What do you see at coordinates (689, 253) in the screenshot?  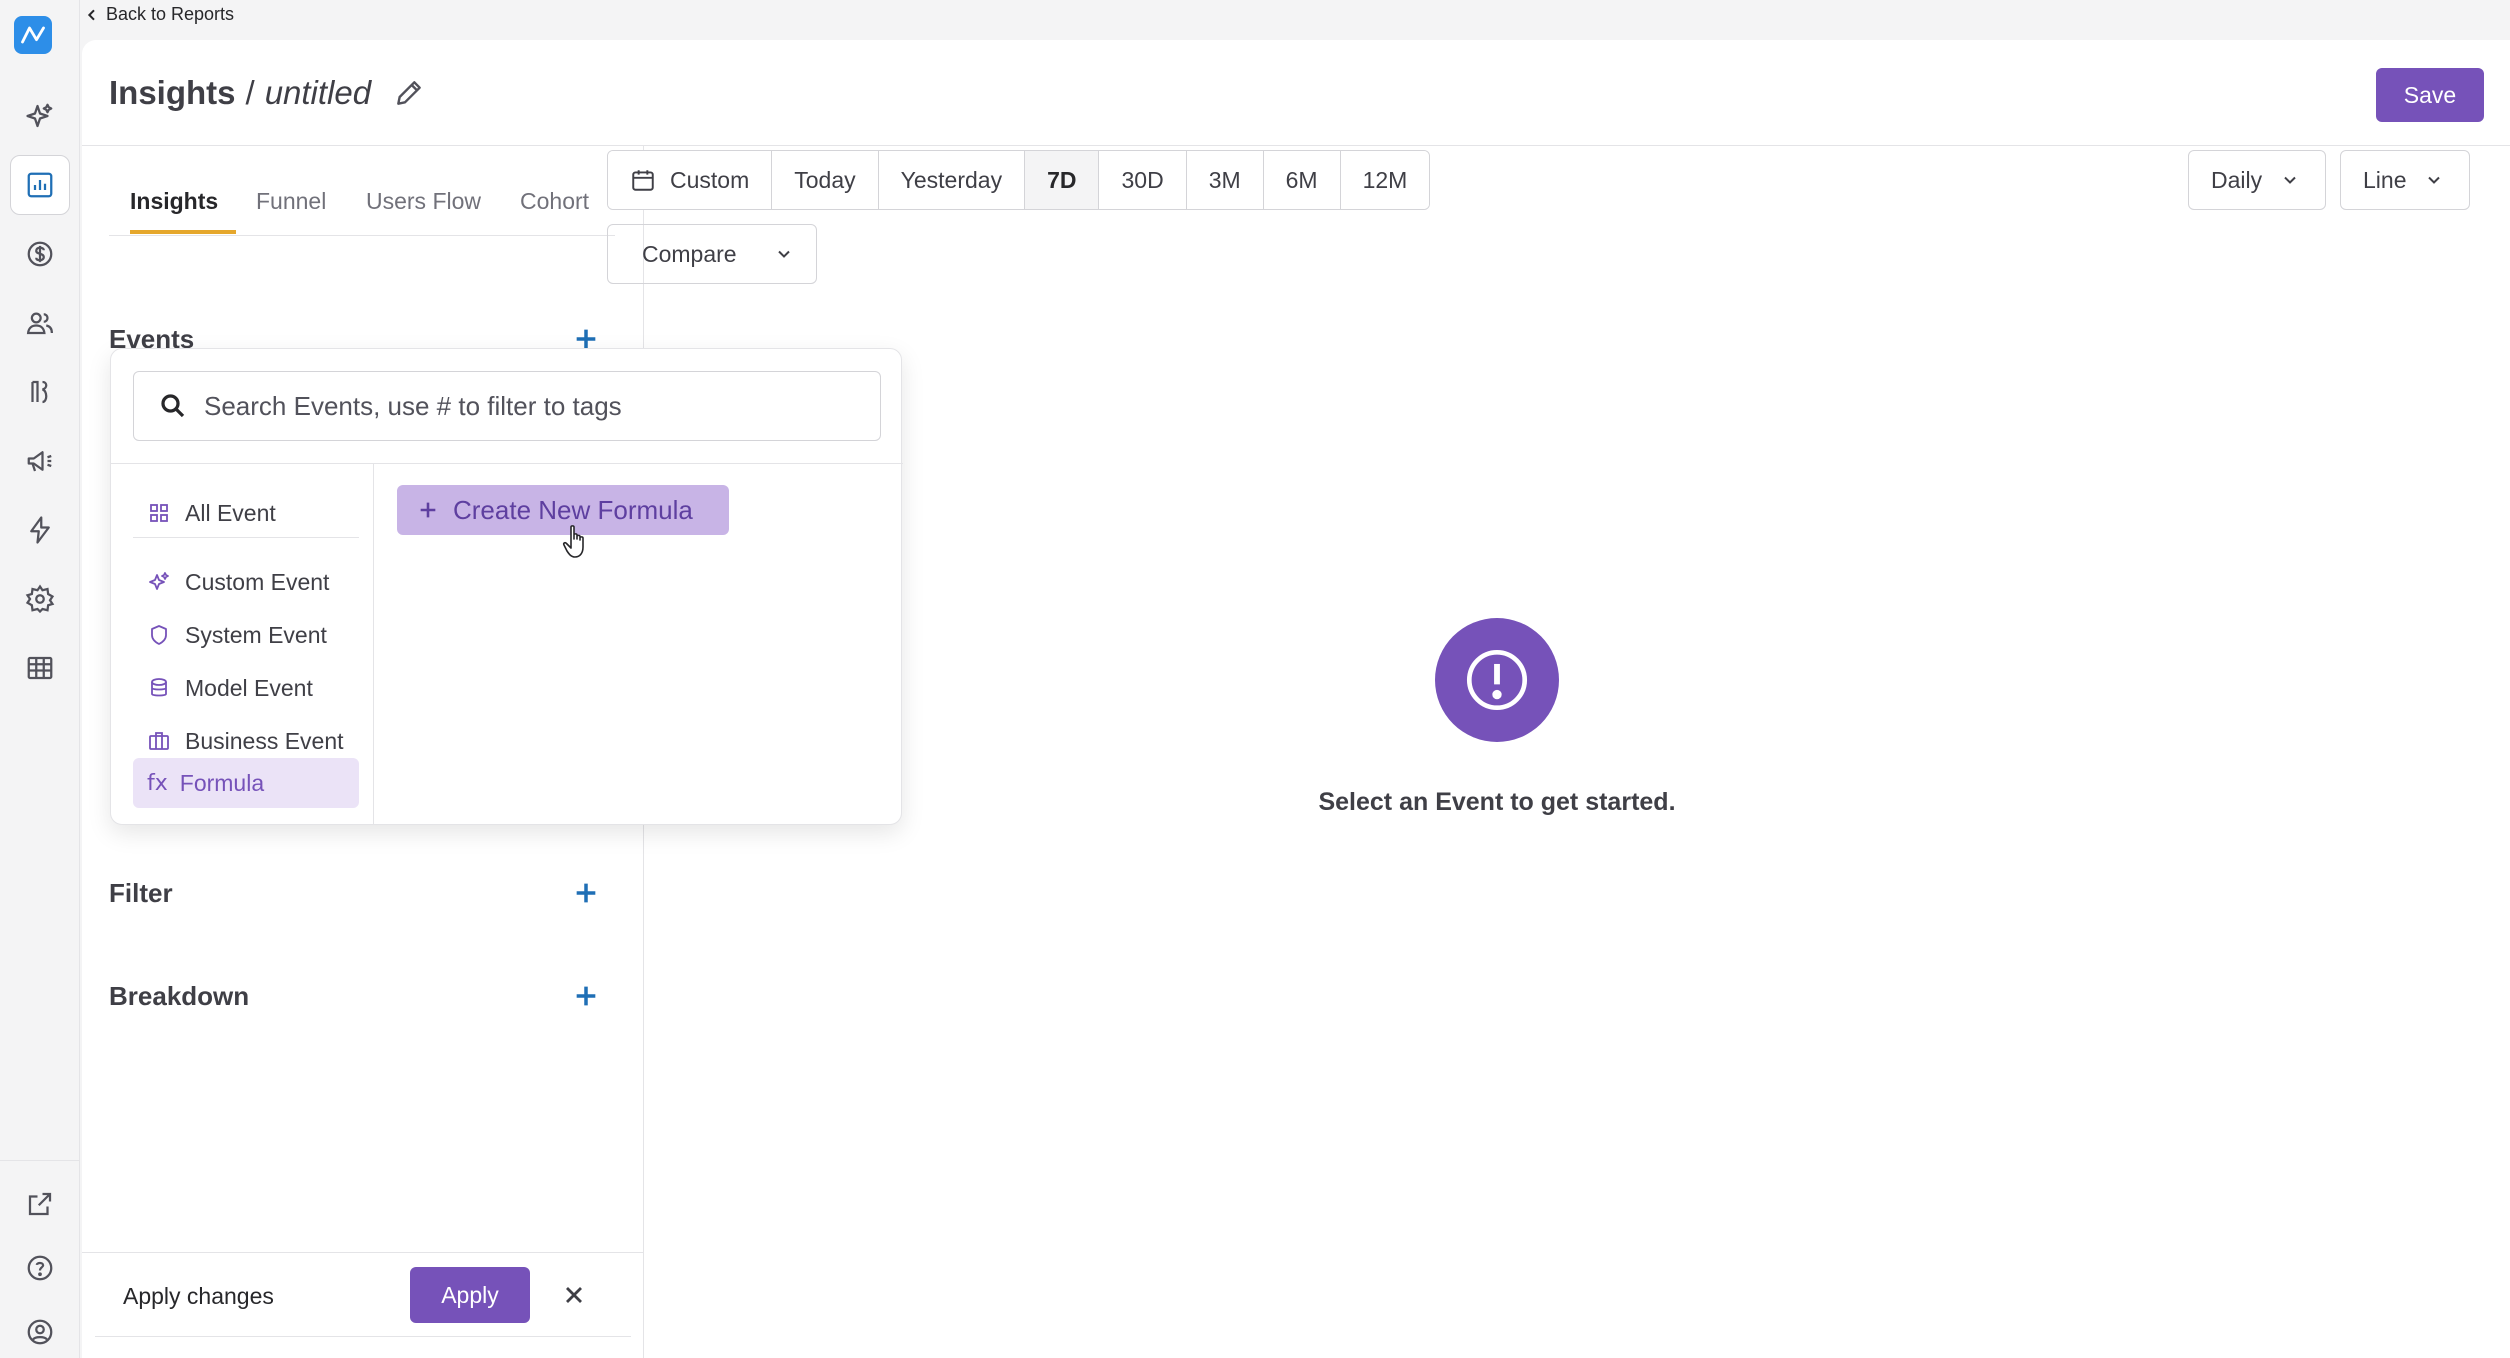 I see `compare-label: Compare` at bounding box center [689, 253].